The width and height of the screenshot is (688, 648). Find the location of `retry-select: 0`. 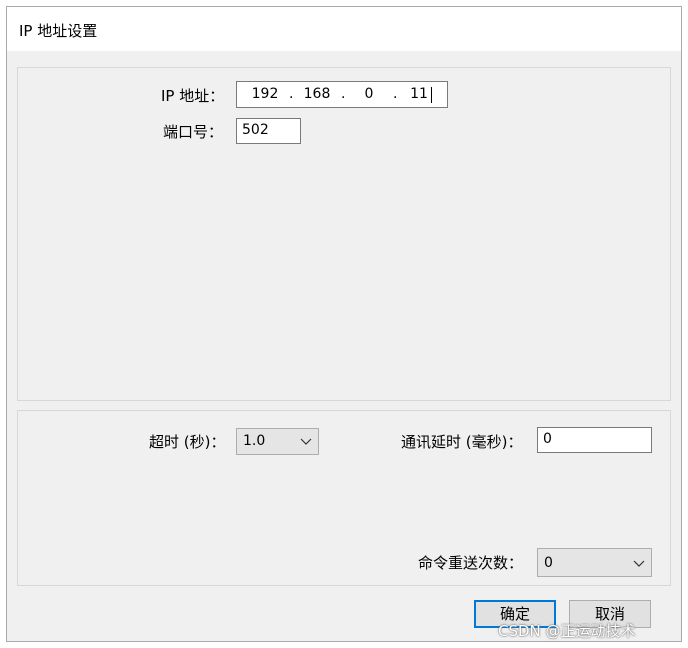

retry-select: 0 is located at coordinates (594, 562).